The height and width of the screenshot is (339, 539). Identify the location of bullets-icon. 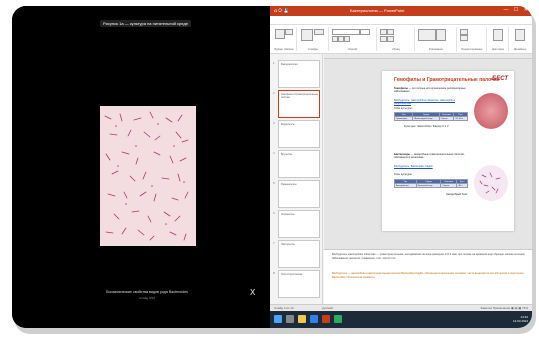
(383, 32).